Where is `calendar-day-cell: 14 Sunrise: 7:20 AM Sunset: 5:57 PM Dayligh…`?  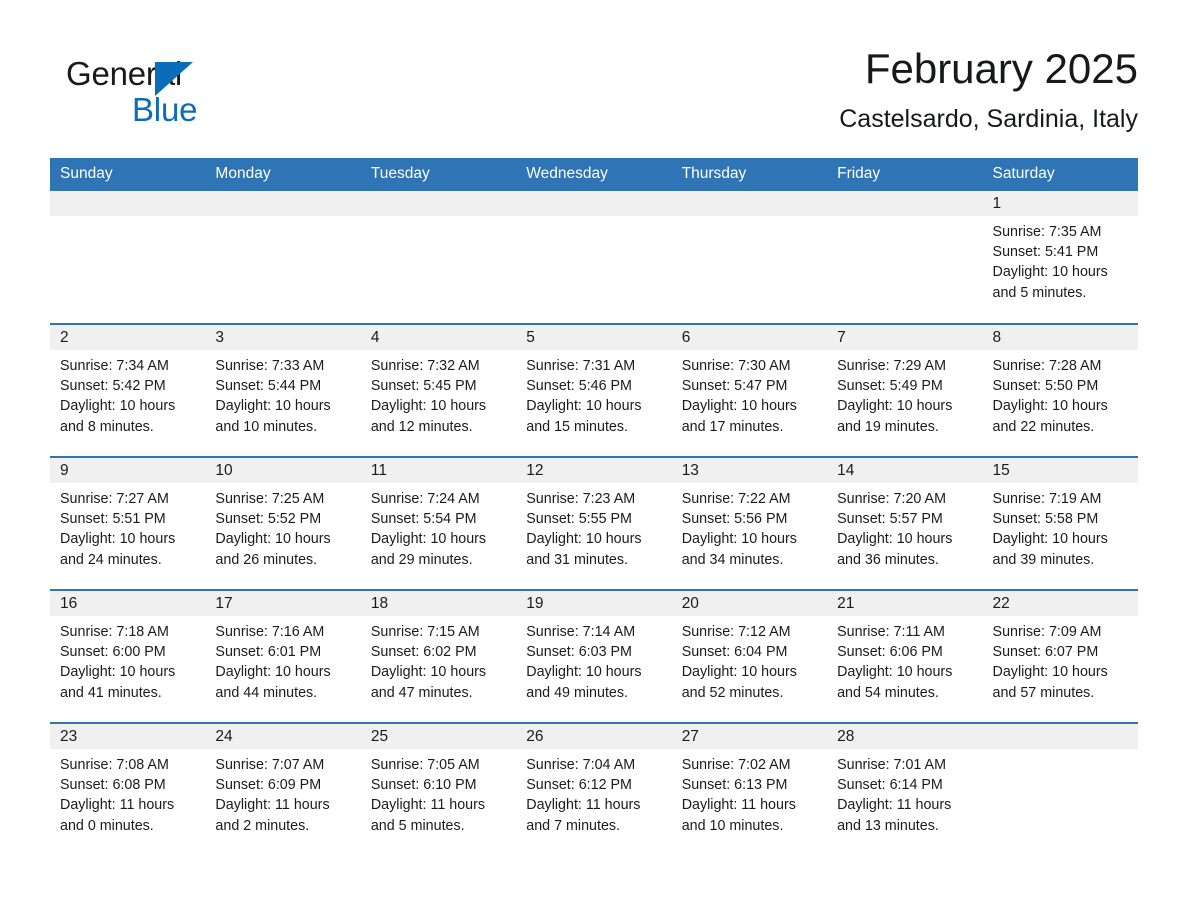 calendar-day-cell: 14 Sunrise: 7:20 AM Sunset: 5:57 PM Dayligh… is located at coordinates (905, 523).